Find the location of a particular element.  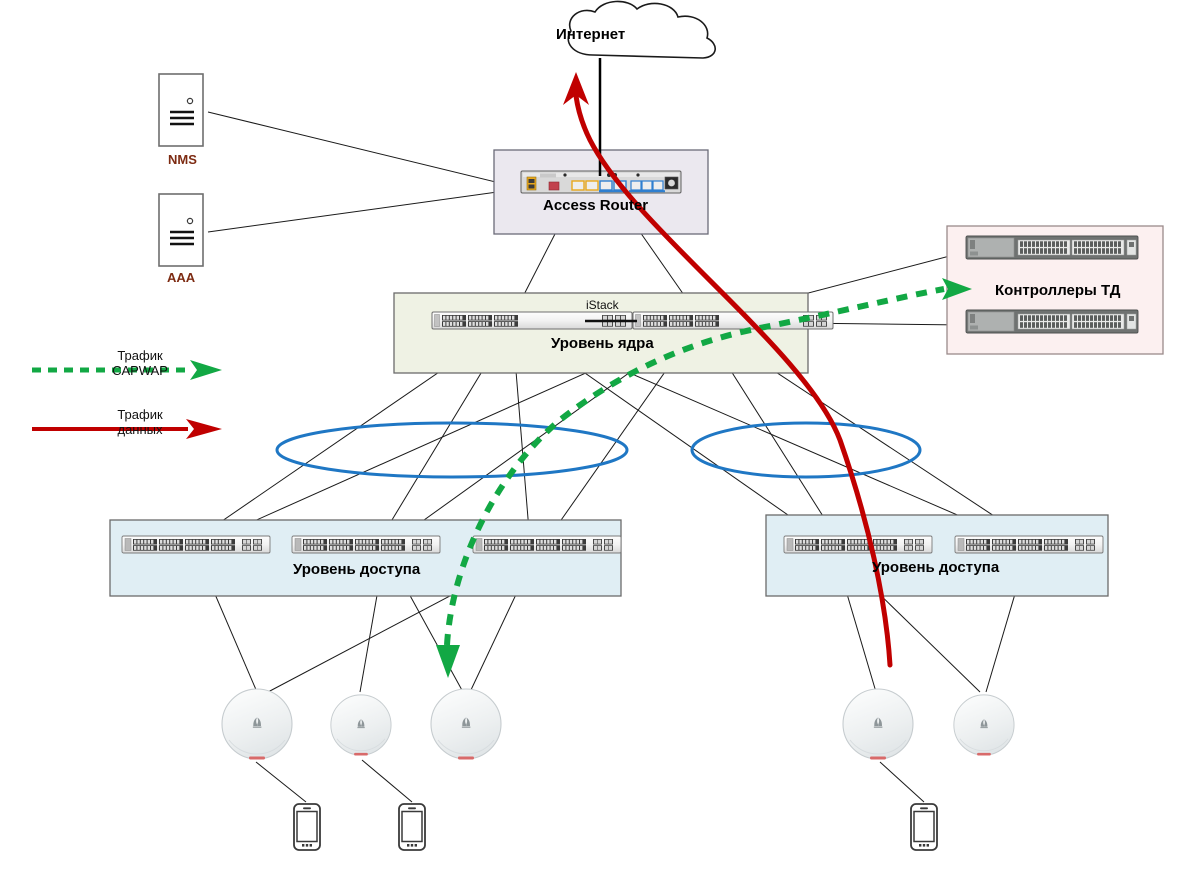

access-layer-left-label: Уровень доступа is located at coordinates (357, 569).